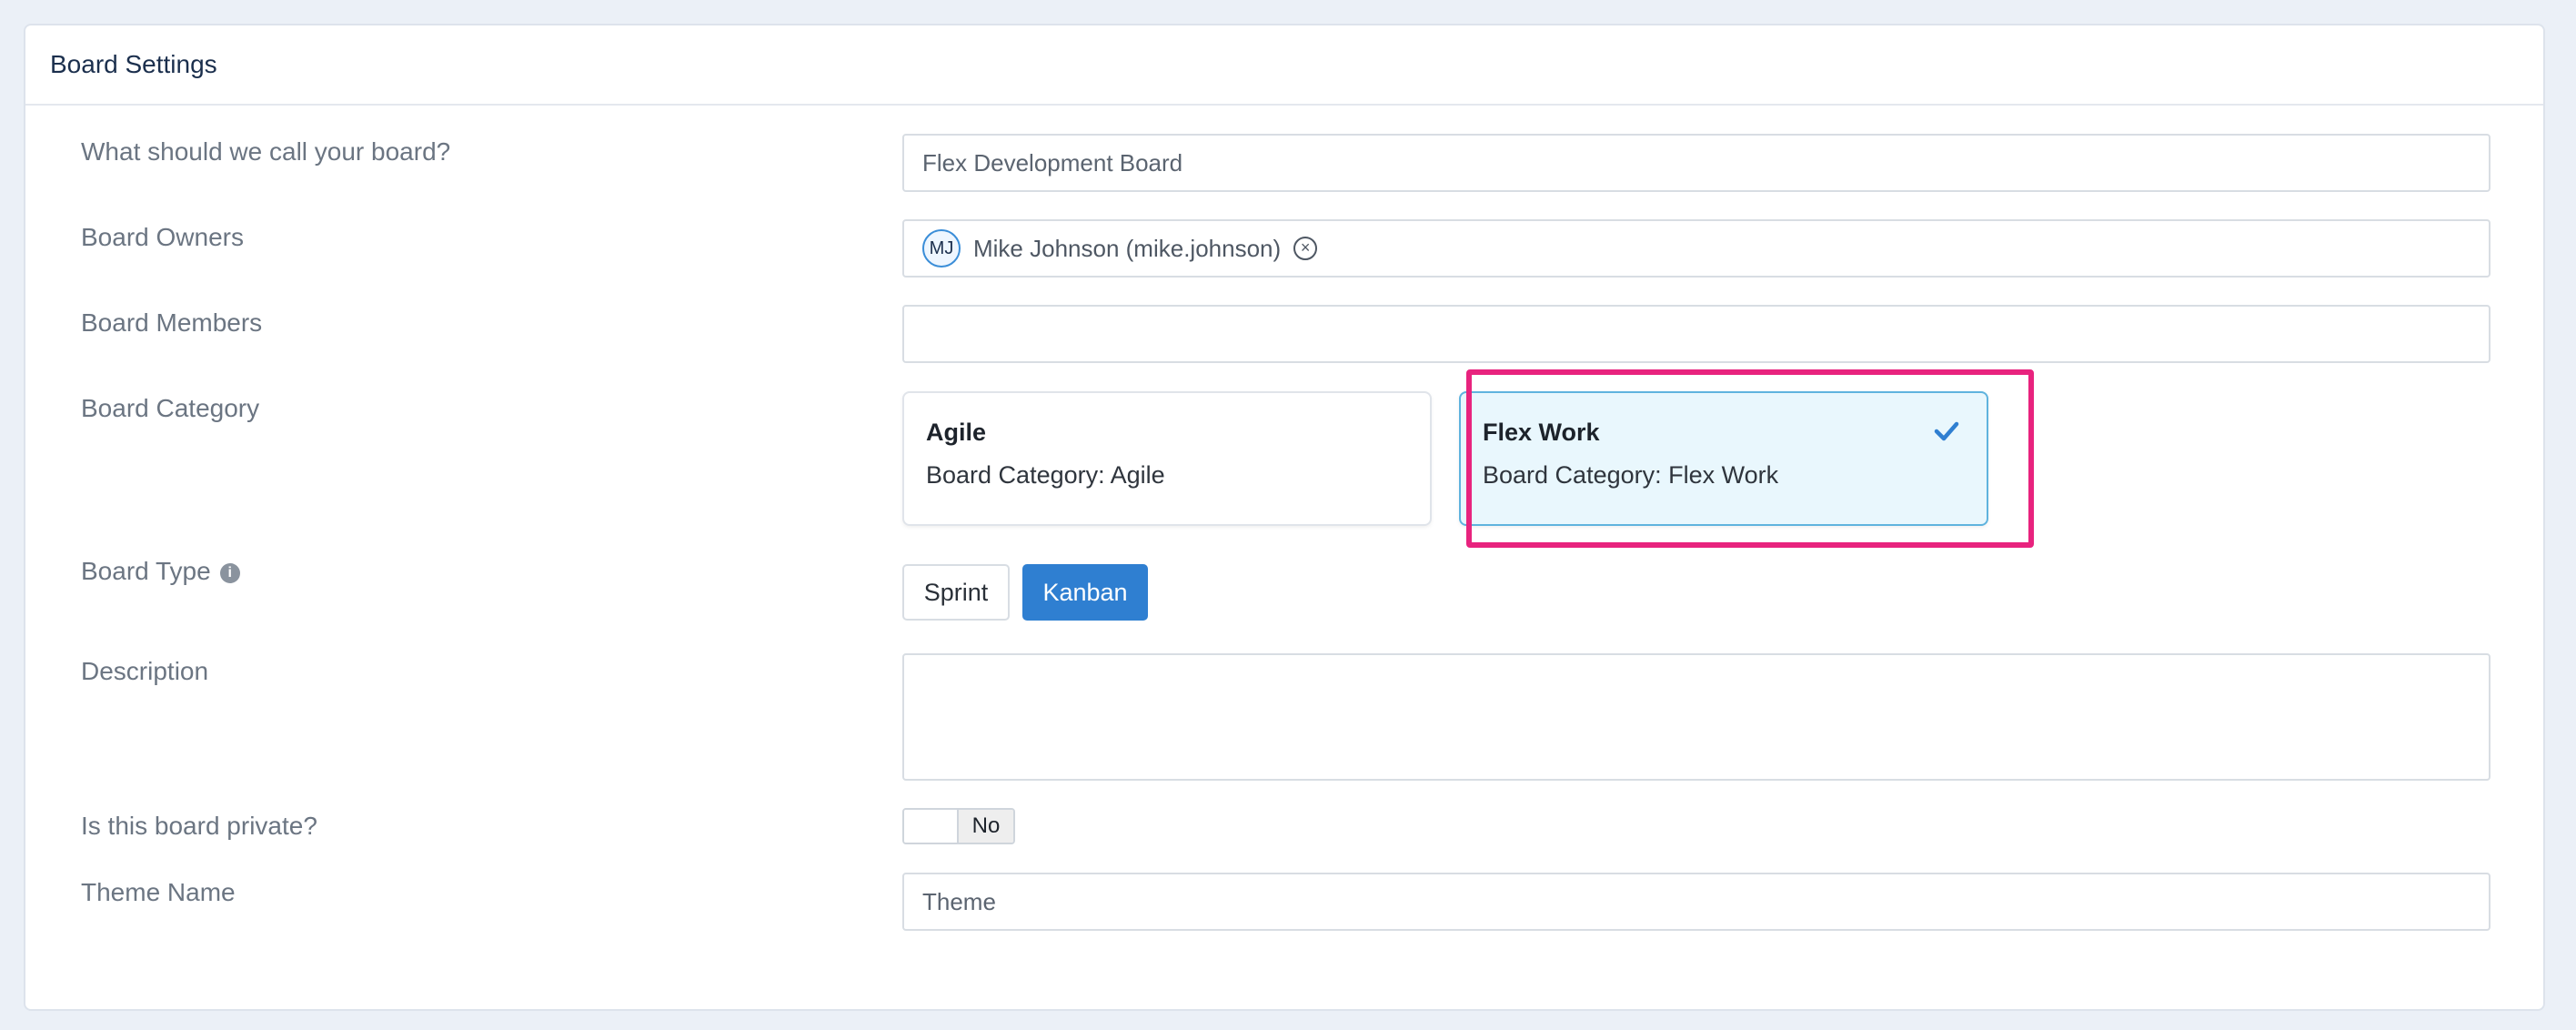 The height and width of the screenshot is (1030, 2576). Describe the element at coordinates (162, 237) in the screenshot. I see `board-owners-label: Board Owners` at that location.